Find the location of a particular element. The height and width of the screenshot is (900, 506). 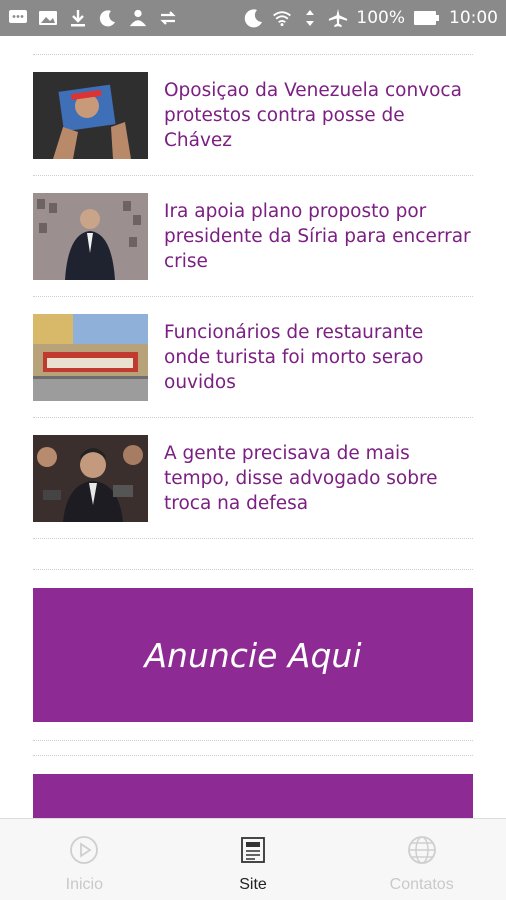

nav-label: Site is located at coordinates (253, 884).